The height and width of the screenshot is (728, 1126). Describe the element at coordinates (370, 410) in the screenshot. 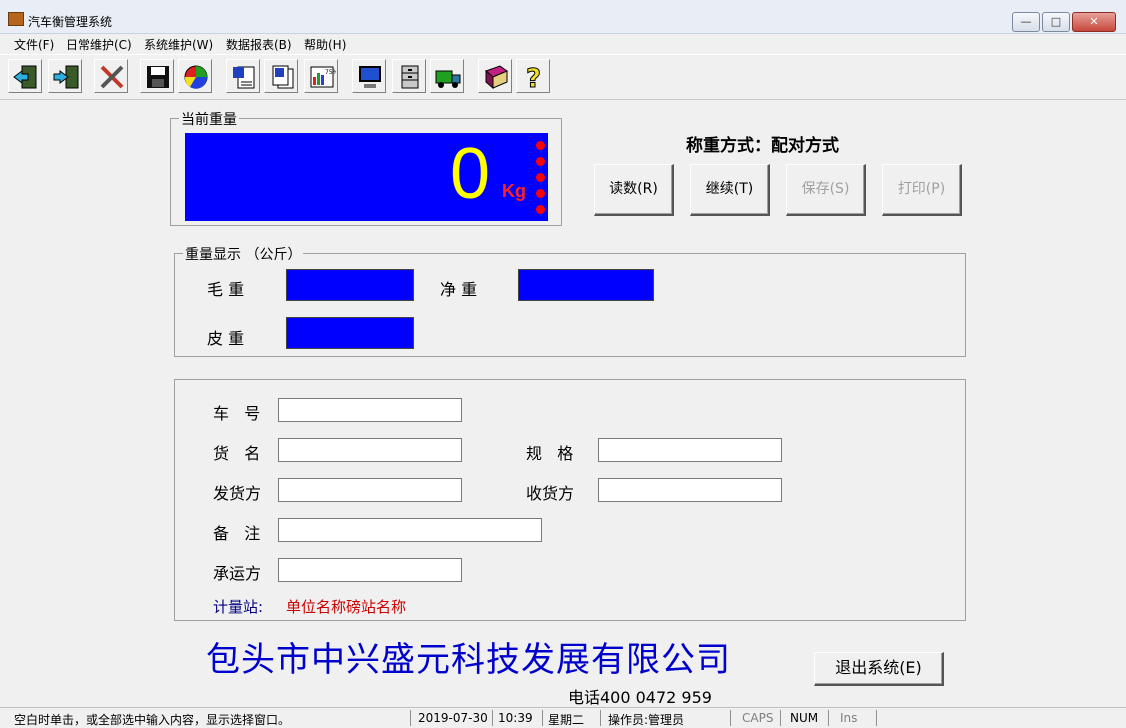

I see `plate-input` at that location.